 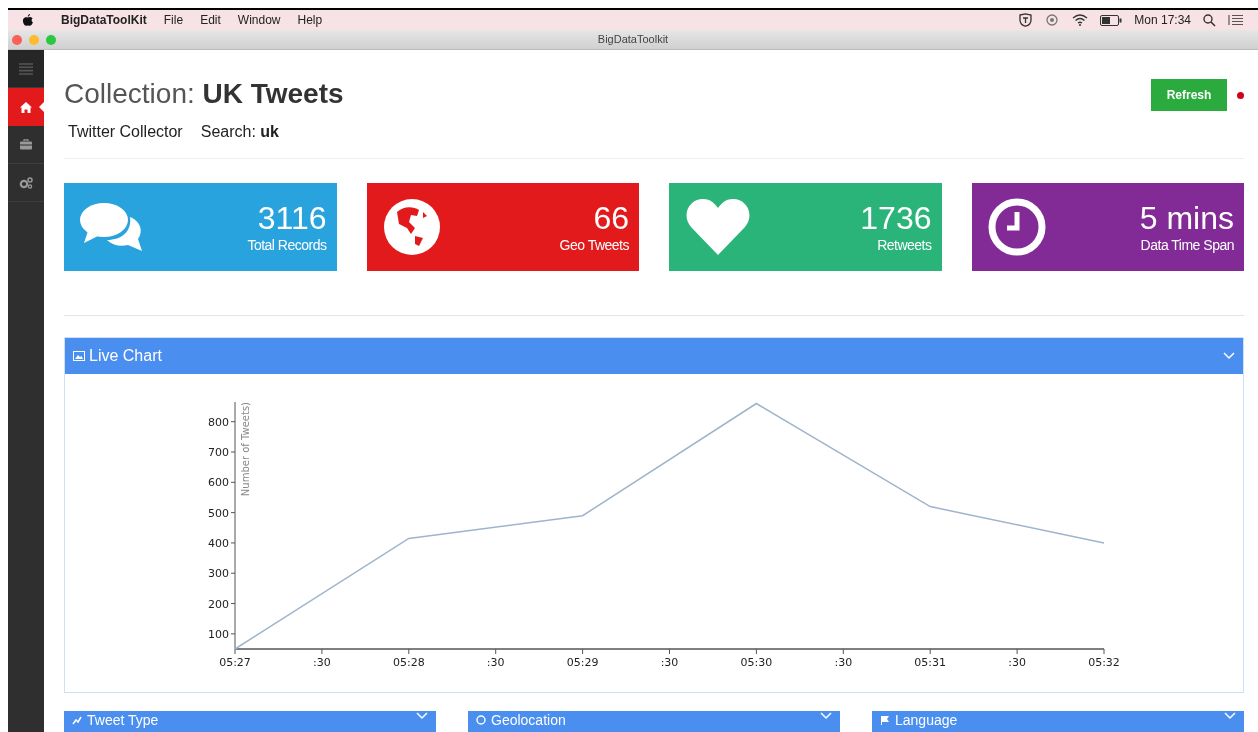 I want to click on menu-item: Window, so click(x=259, y=20).